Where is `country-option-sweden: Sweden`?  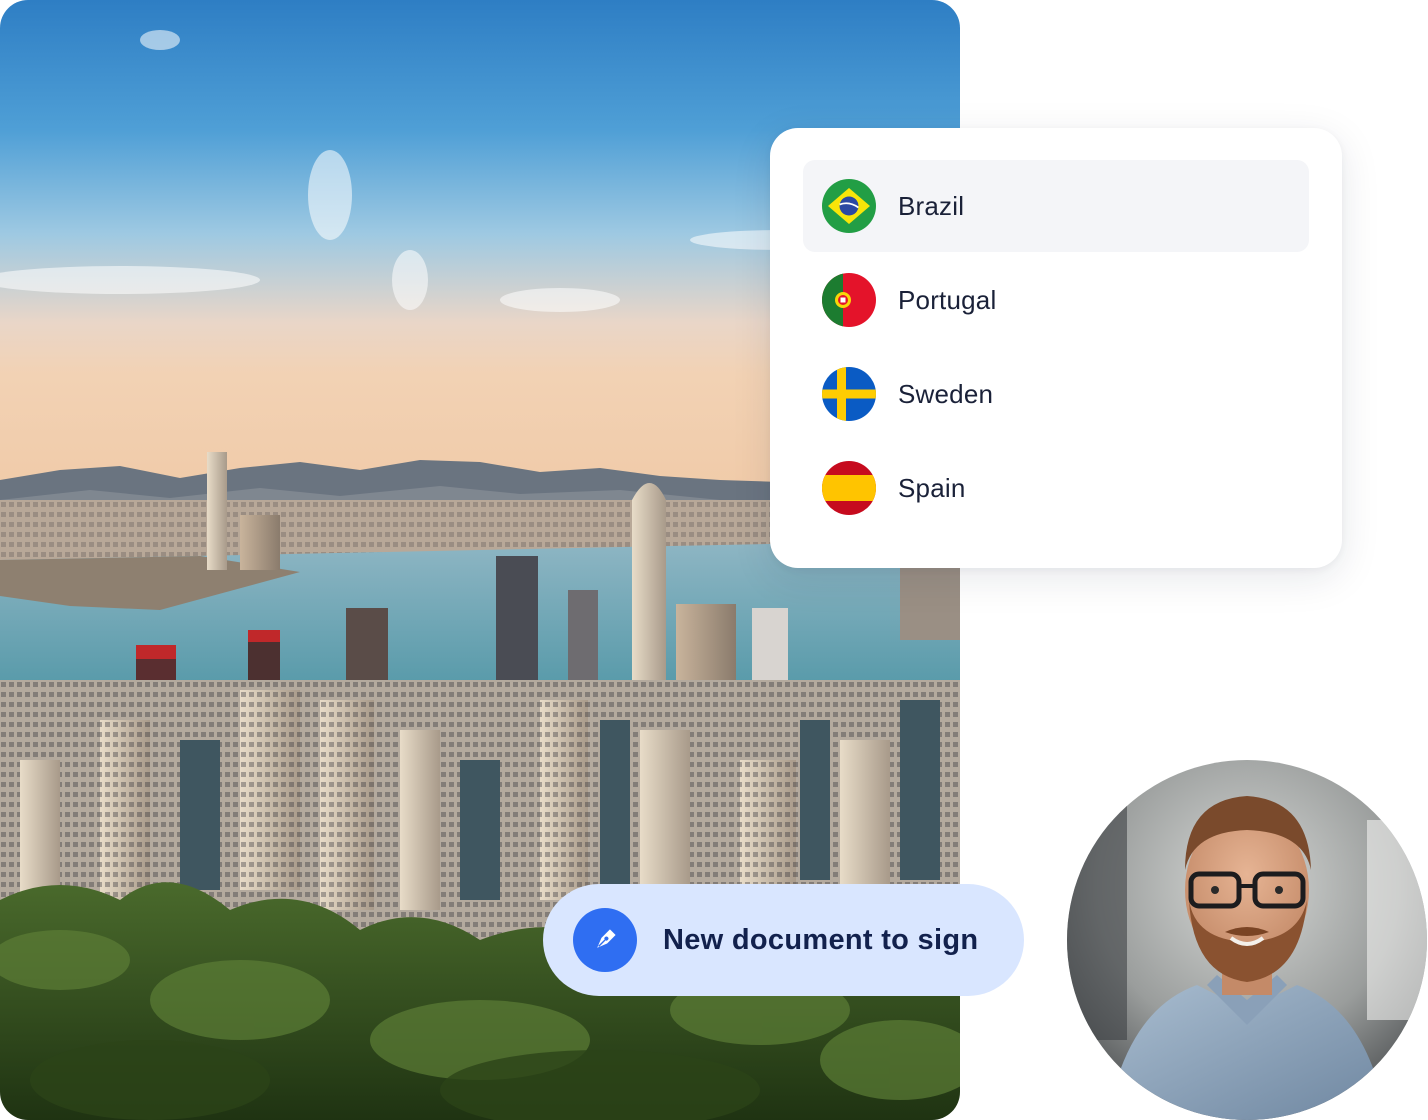
country-option-sweden: Sweden is located at coordinates (1056, 394).